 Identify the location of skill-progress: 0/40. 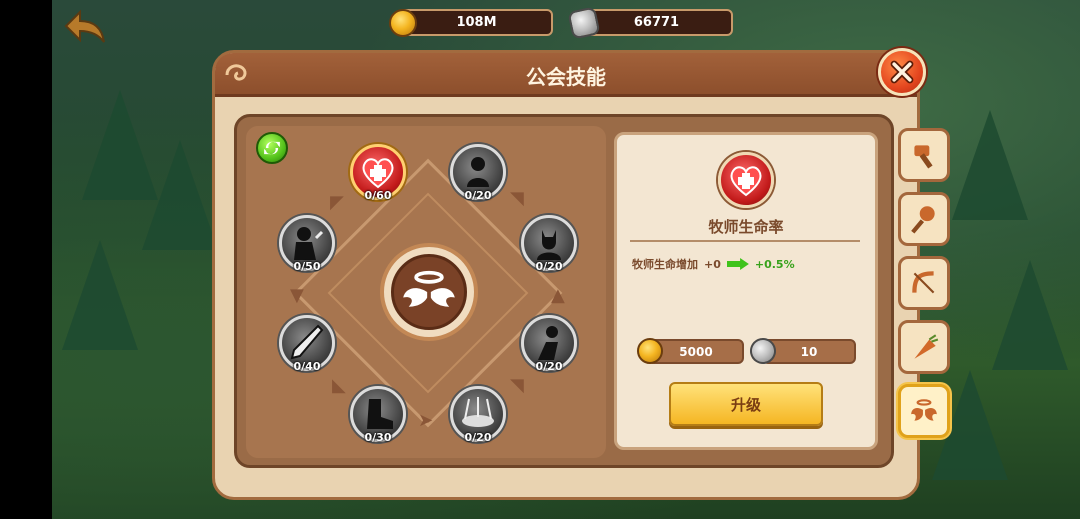
(307, 366).